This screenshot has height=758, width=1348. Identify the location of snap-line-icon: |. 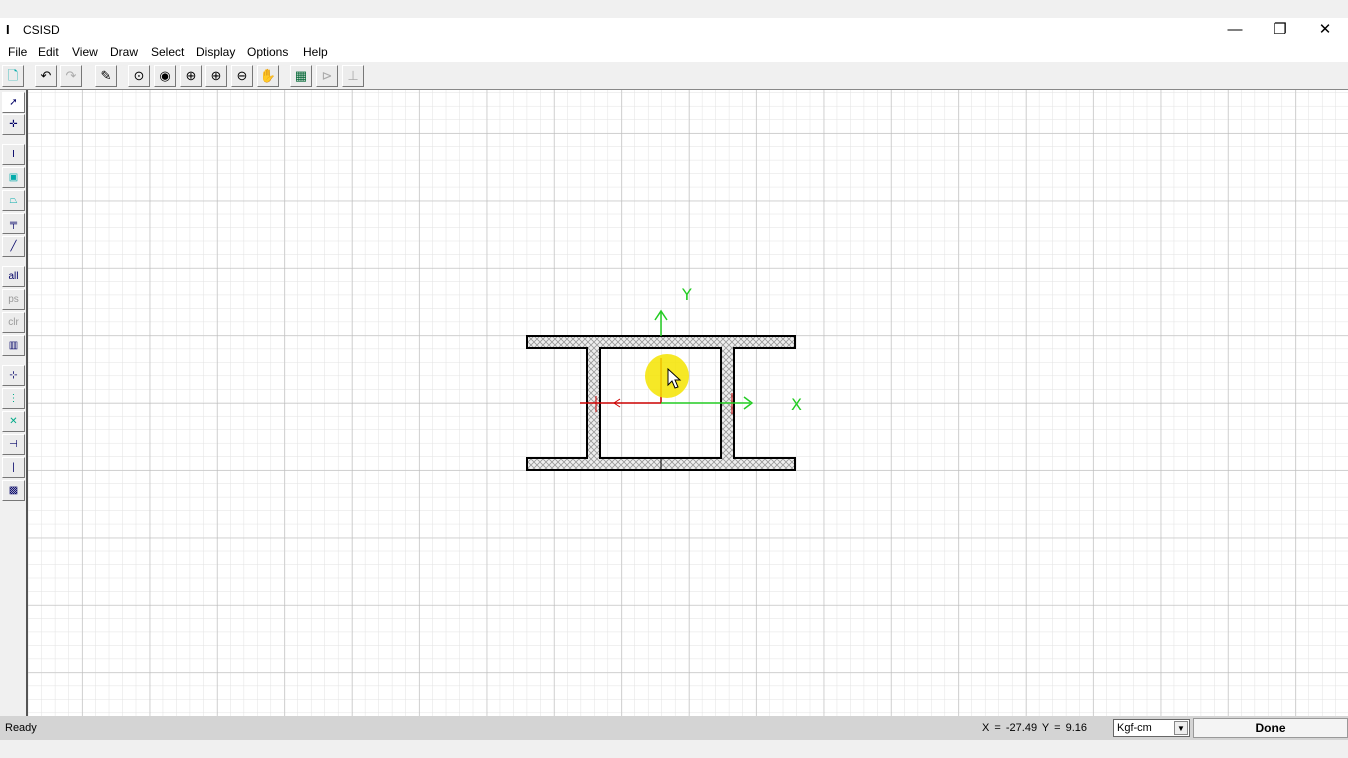
(13, 467).